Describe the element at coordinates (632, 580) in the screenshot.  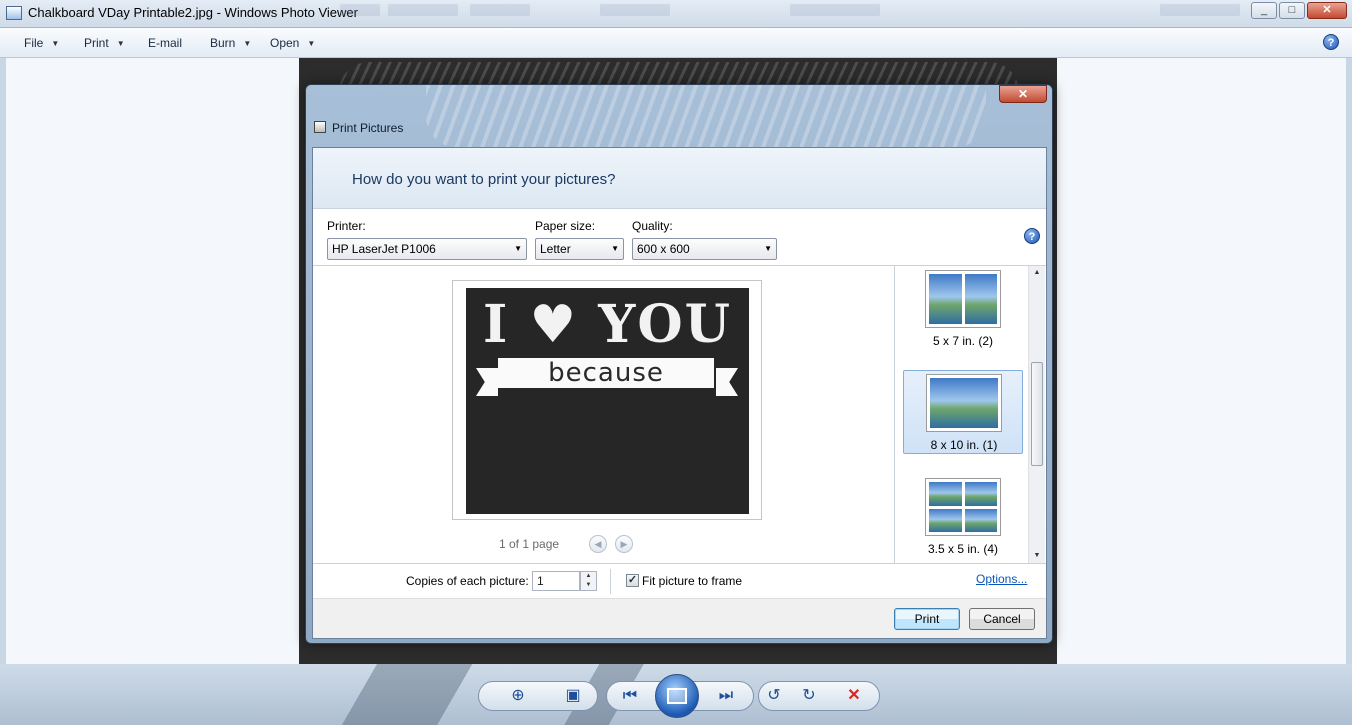
I see `fit-picture-checkbox: ✓` at that location.